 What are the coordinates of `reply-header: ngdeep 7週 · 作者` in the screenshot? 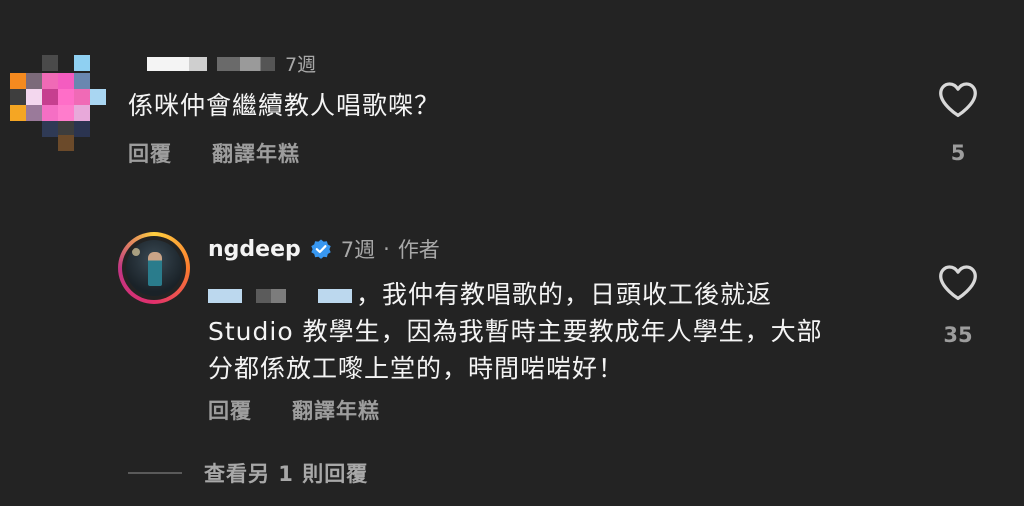 It's located at (324, 249).